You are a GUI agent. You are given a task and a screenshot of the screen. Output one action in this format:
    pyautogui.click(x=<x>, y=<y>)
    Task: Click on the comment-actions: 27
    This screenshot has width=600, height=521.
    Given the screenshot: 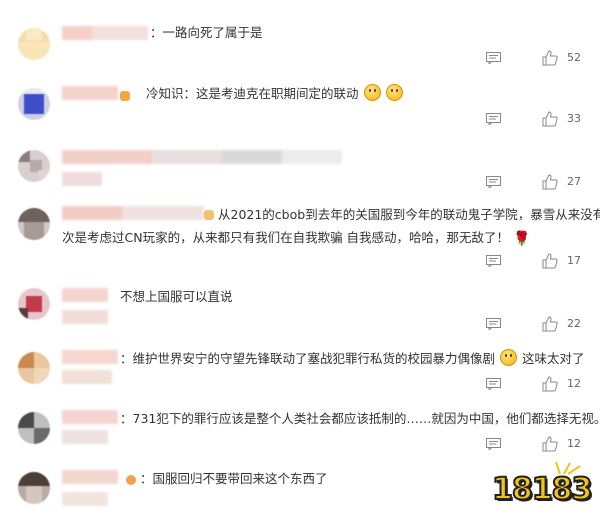 What is the action you would take?
    pyautogui.click(x=540, y=184)
    